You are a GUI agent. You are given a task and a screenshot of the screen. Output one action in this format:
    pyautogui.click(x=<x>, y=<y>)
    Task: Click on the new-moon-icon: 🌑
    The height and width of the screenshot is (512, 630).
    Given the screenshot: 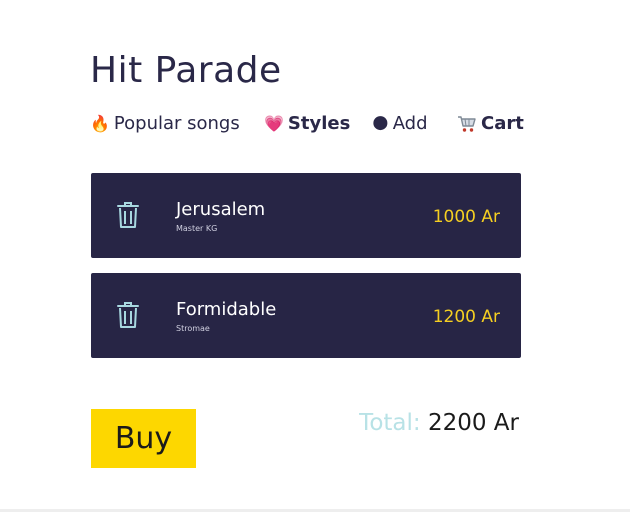 What is the action you would take?
    pyautogui.click(x=380, y=123)
    